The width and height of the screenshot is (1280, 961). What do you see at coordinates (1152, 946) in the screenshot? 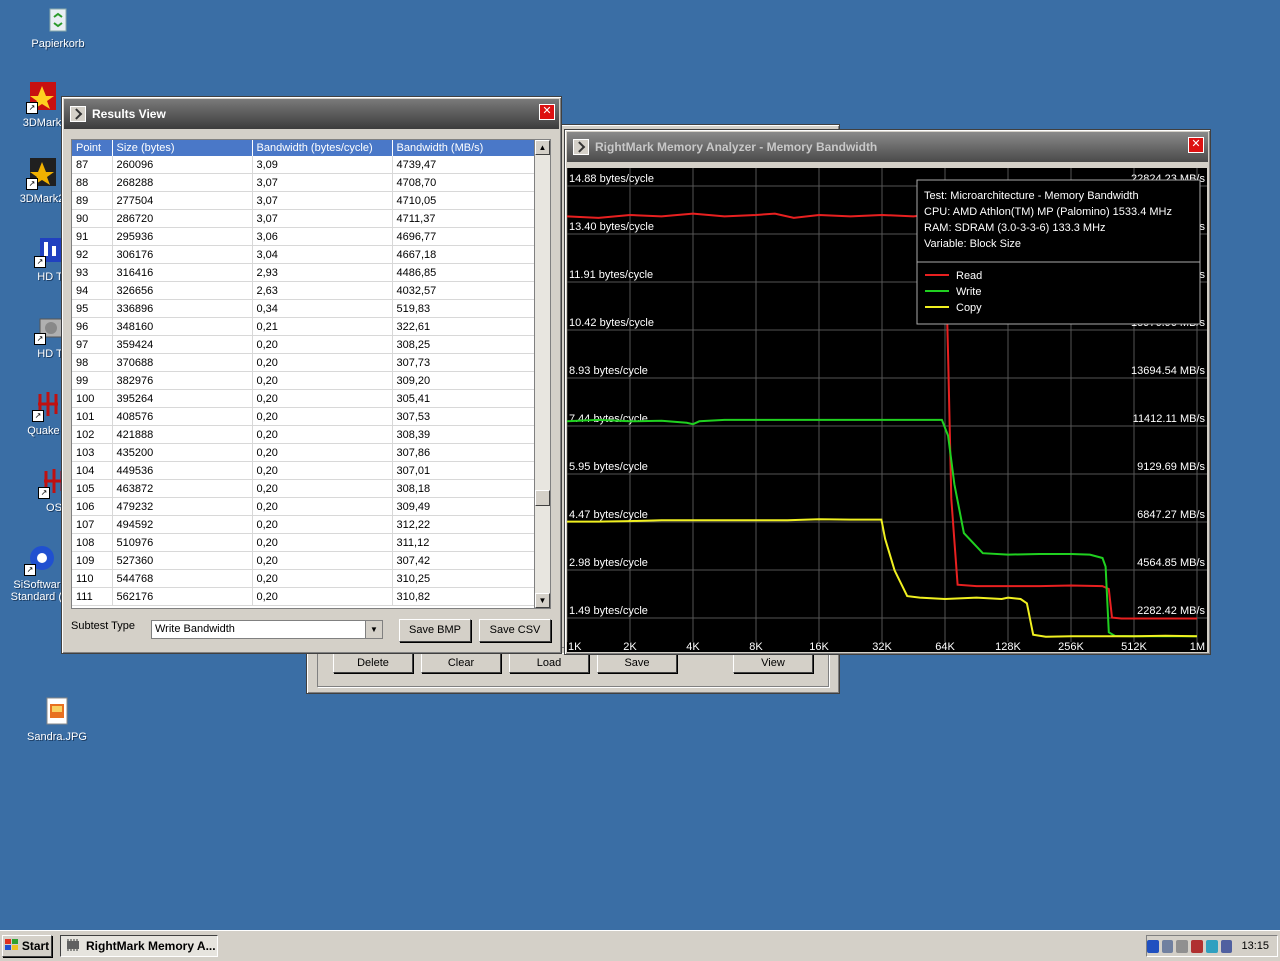
I see `info-icon` at bounding box center [1152, 946].